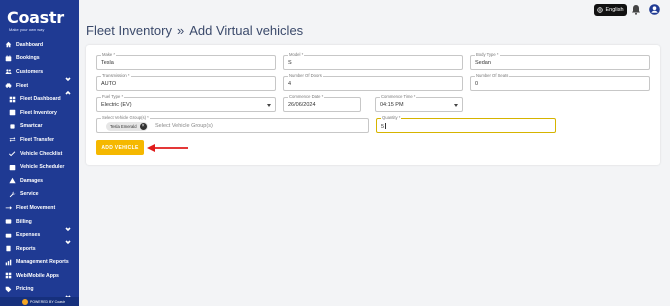 This screenshot has height=306, width=670. Describe the element at coordinates (167, 148) in the screenshot. I see `red-arrow-annotation` at that location.